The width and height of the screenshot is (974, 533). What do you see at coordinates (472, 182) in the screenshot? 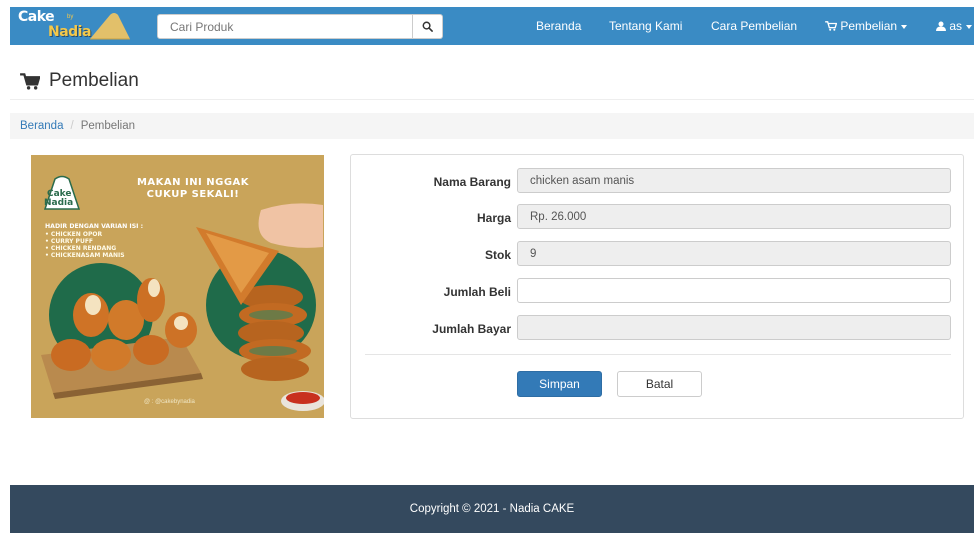
I see `label-nama-barang: Nama Barang` at bounding box center [472, 182].